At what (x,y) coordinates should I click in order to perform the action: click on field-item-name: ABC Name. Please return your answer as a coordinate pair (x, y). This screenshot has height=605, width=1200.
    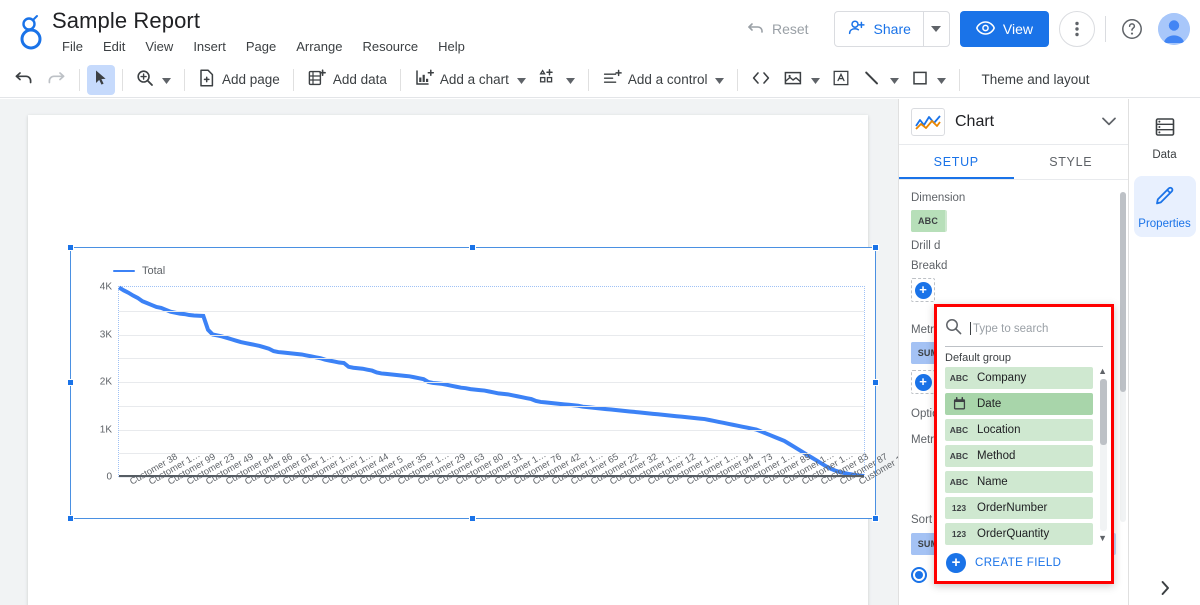
    Looking at the image, I should click on (1019, 482).